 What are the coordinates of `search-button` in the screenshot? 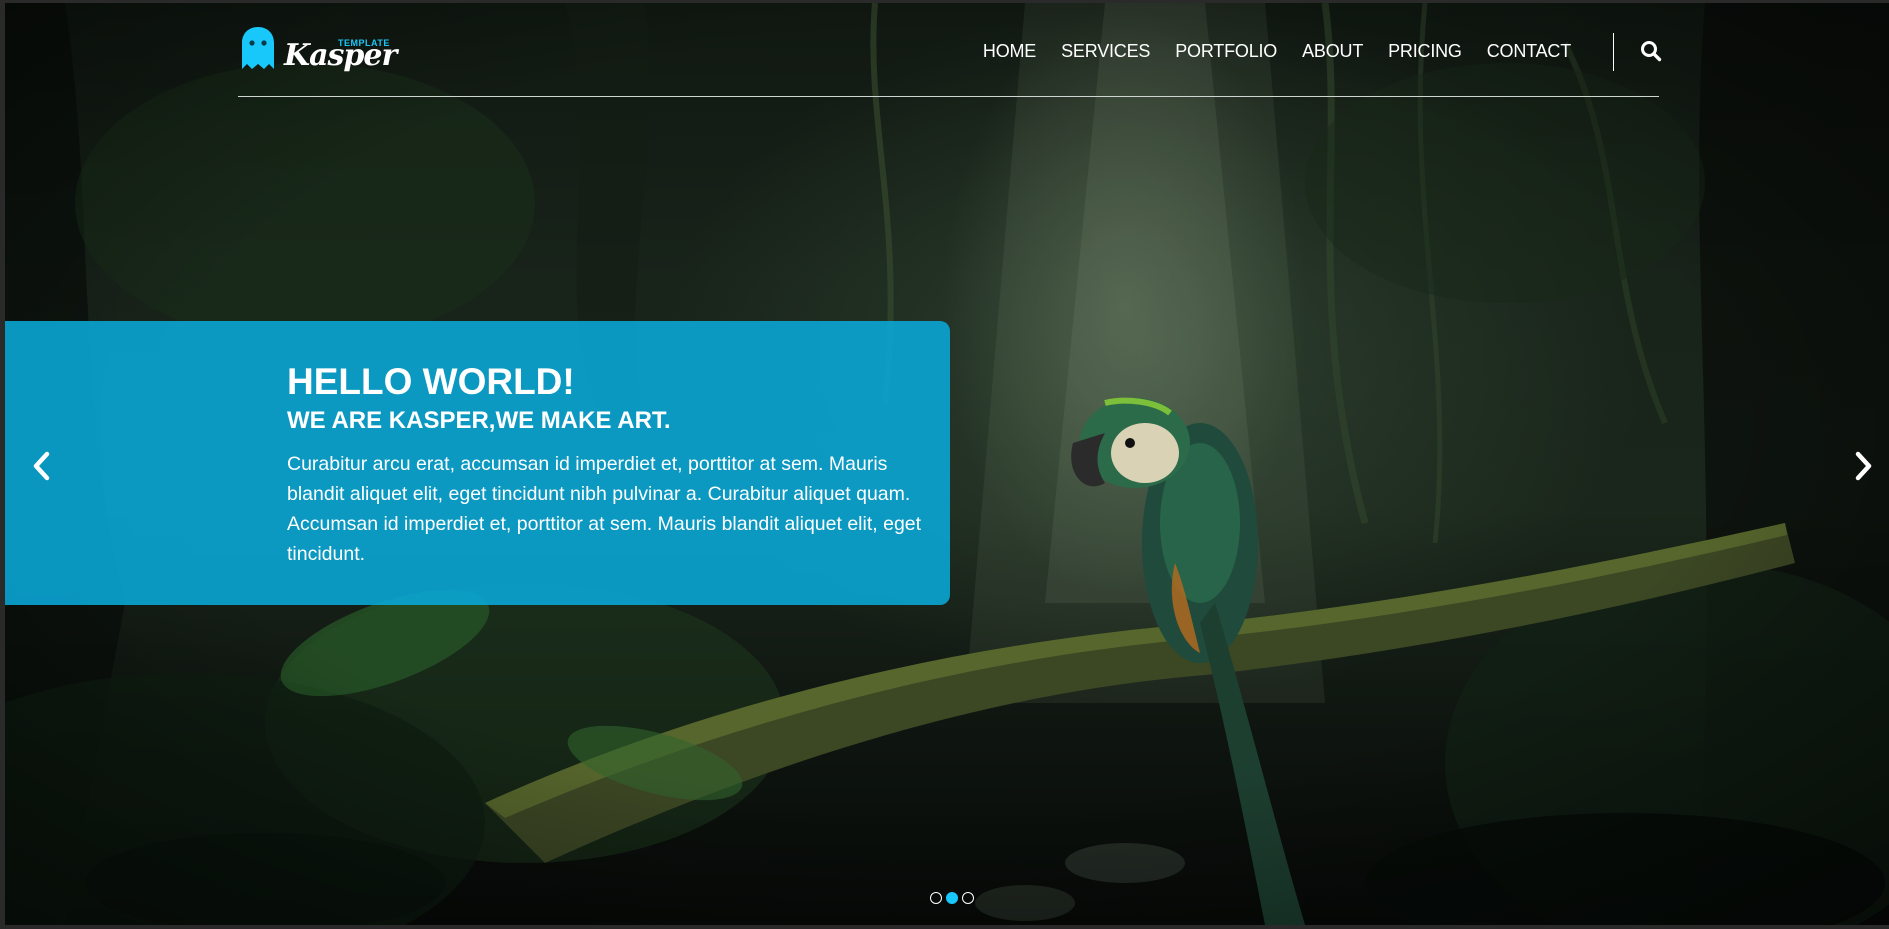 It's located at (1652, 52).